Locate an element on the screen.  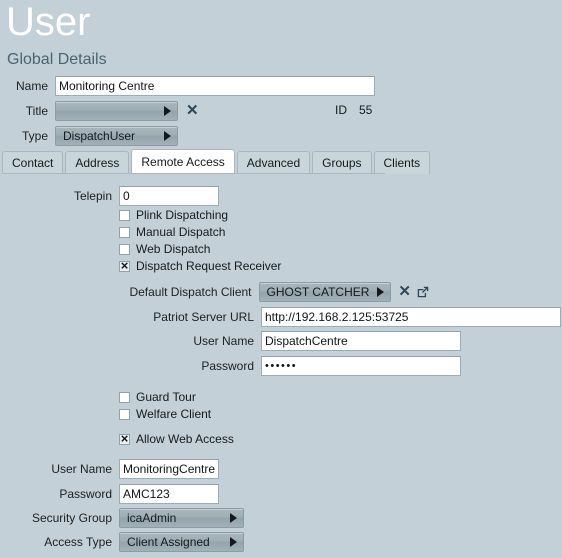
web-user-name-row: User Name is located at coordinates (115, 469).